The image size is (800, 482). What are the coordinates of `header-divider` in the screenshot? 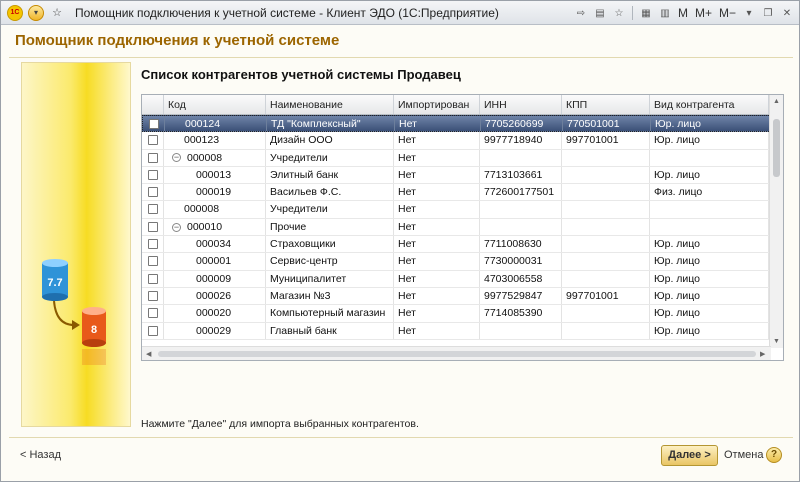 It's located at (401, 57).